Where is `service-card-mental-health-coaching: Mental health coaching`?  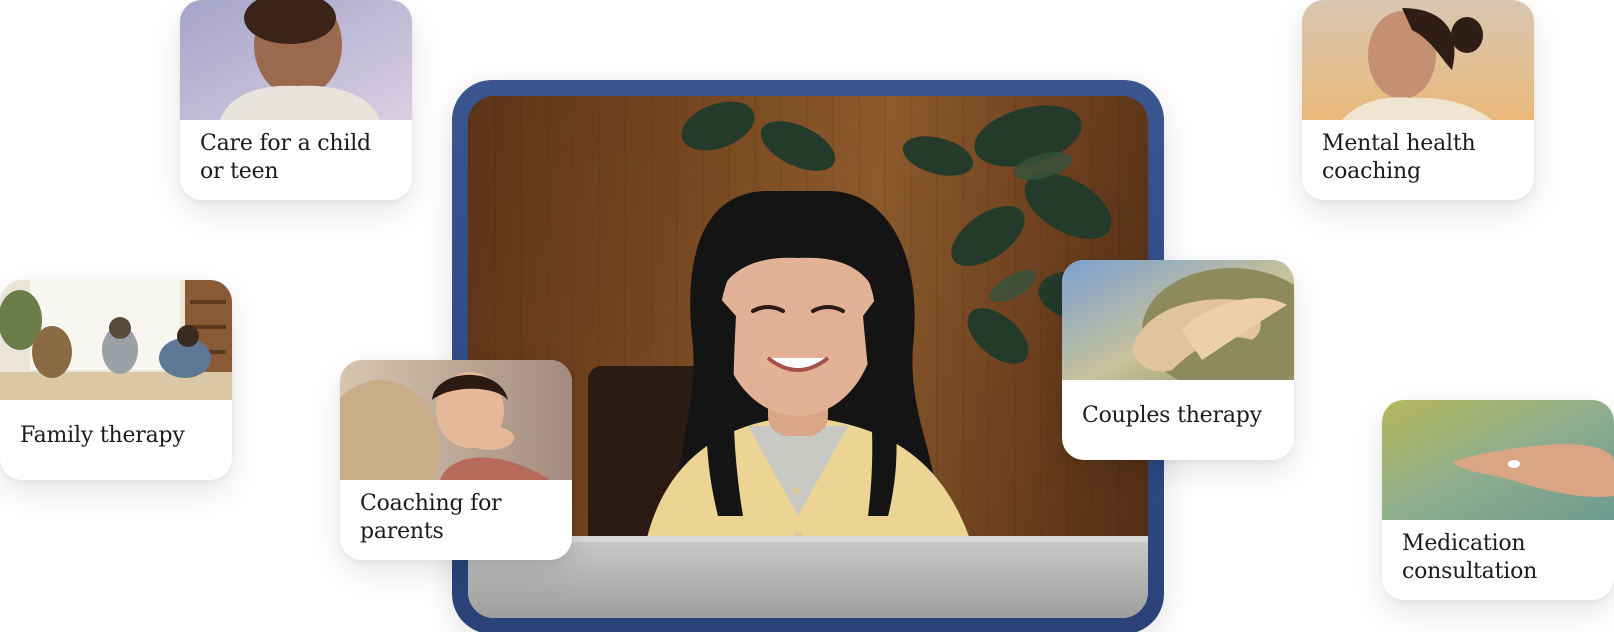 service-card-mental-health-coaching: Mental health coaching is located at coordinates (1418, 100).